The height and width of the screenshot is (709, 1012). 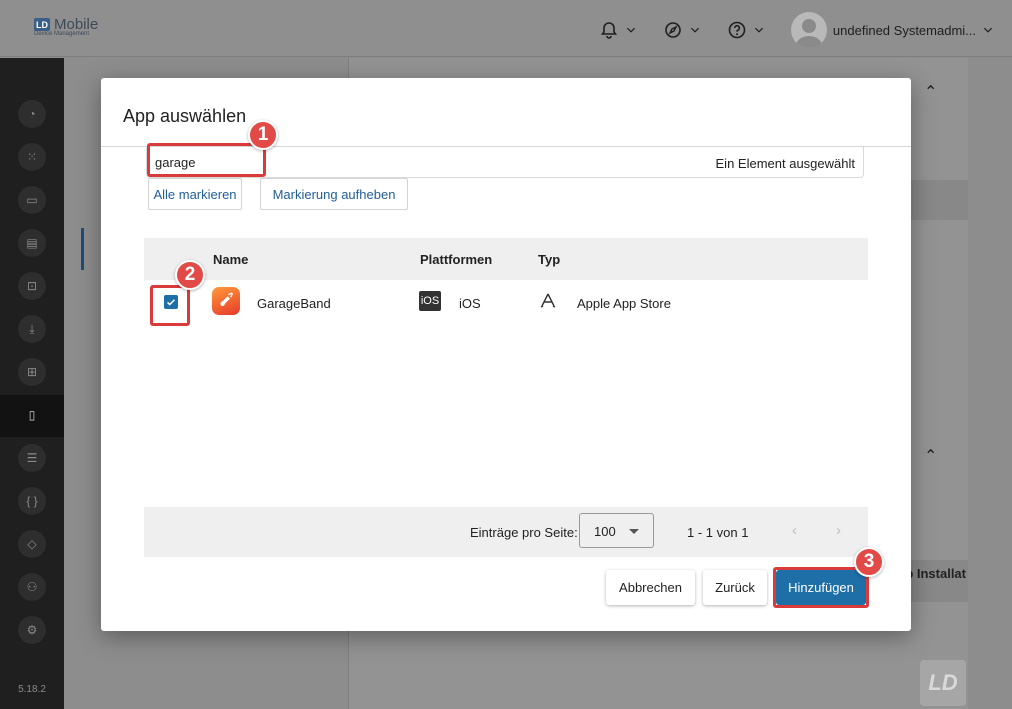 What do you see at coordinates (673, 30) in the screenshot?
I see `compass-icon` at bounding box center [673, 30].